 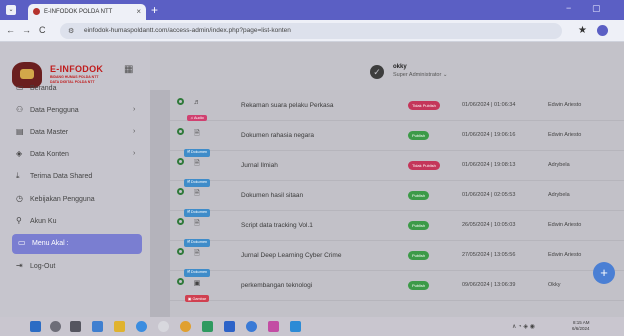 I want to click on sidebar-item-data-konten: ◈ Data Konten ›, so click(x=75, y=155).